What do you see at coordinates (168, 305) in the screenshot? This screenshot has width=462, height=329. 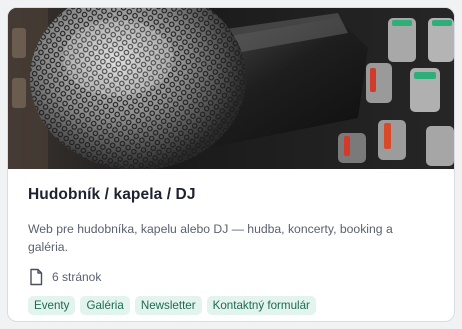 I see `tag-newsletter: Newsletter` at bounding box center [168, 305].